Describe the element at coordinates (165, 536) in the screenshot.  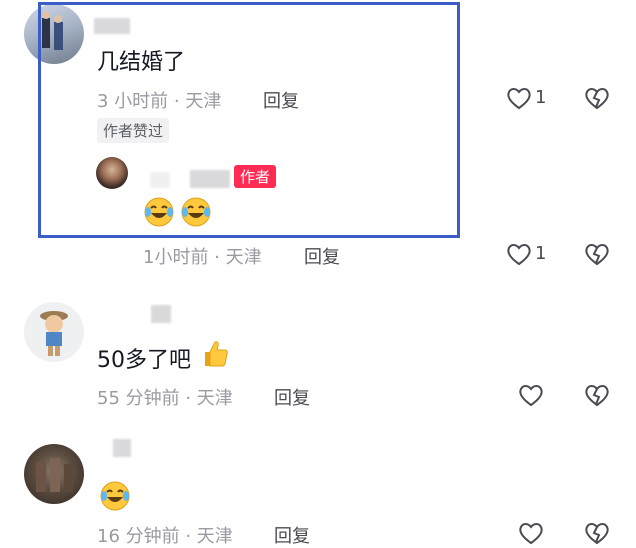
I see `comment-meta: 16 分钟前 · 天津` at that location.